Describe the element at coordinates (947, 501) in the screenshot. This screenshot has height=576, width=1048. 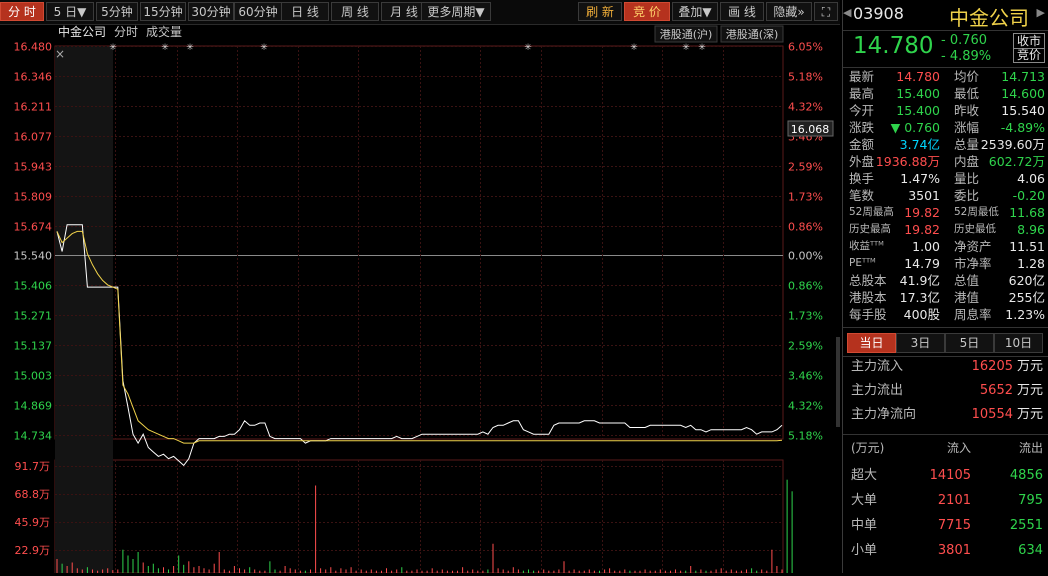
I see `order-table-row: 大单 2101 795` at that location.